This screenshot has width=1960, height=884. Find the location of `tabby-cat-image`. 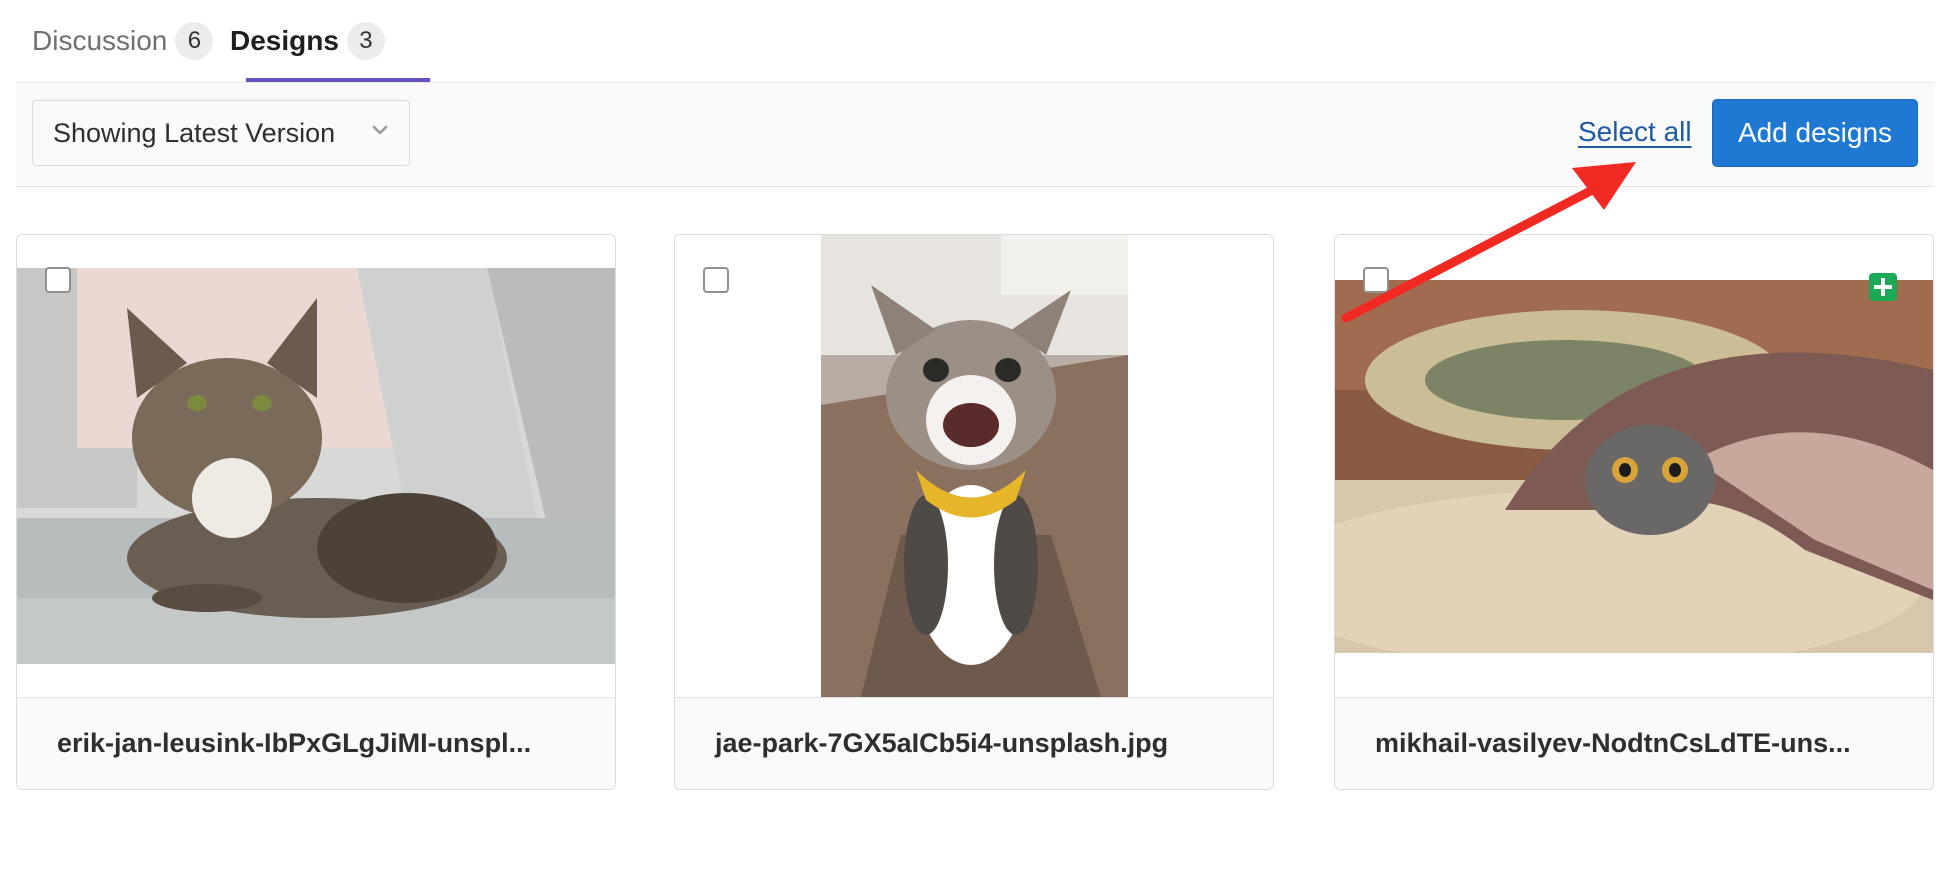

tabby-cat-image is located at coordinates (316, 466).